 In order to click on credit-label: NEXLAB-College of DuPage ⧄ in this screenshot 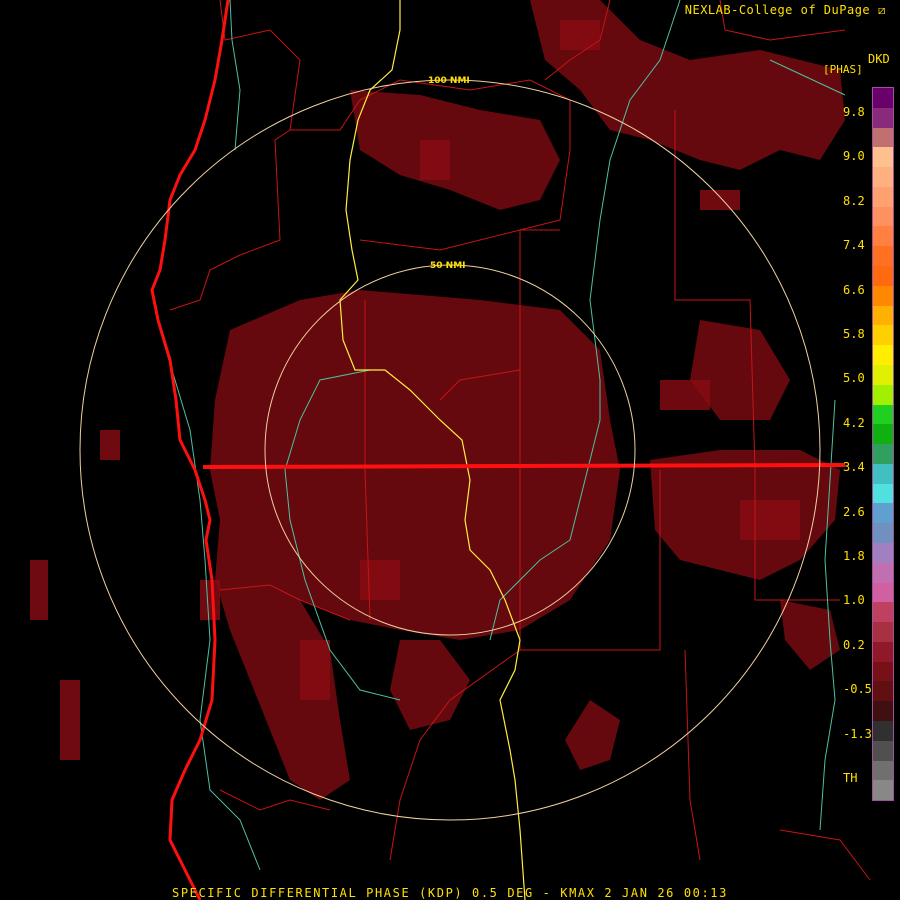, I will do `click(785, 10)`.